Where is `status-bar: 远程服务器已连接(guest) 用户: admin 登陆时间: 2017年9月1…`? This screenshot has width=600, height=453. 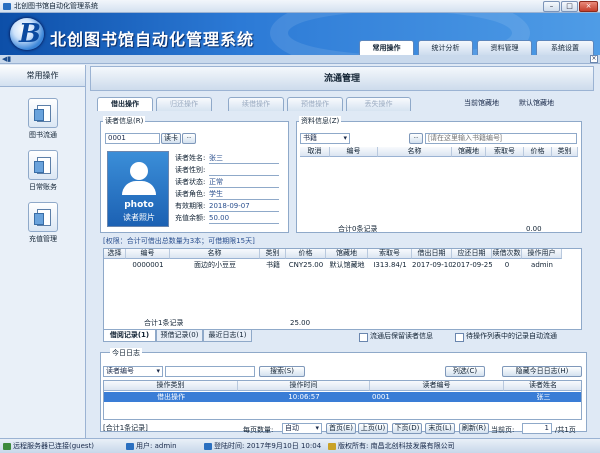
status-bar: 远程服务器已连接(guest) 用户: admin 登陆时间: 2017年9月1… is located at coordinates (300, 445).